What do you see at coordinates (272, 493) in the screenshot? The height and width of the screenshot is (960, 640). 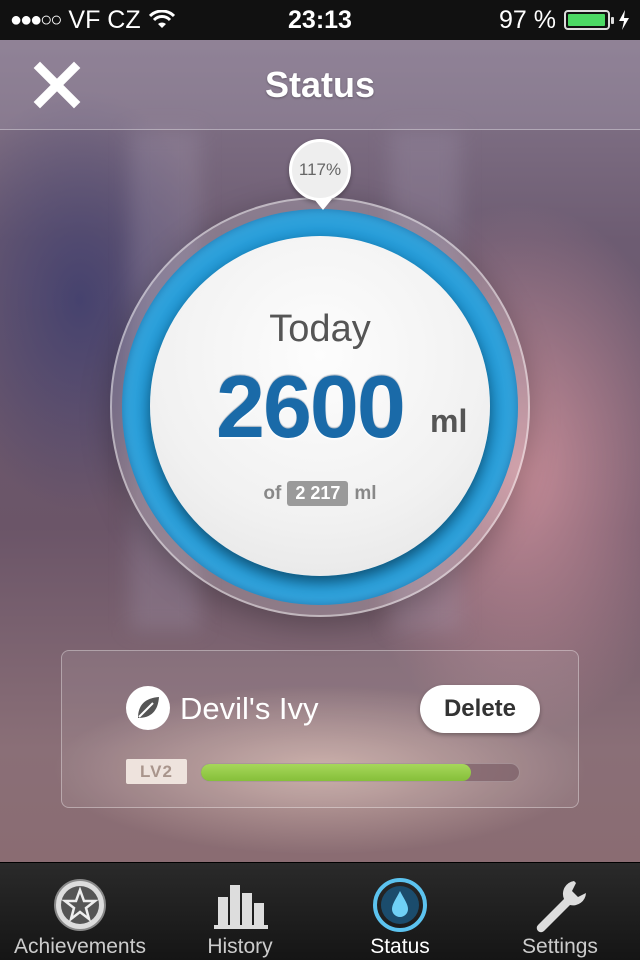 I see `goal-prefix: of` at bounding box center [272, 493].